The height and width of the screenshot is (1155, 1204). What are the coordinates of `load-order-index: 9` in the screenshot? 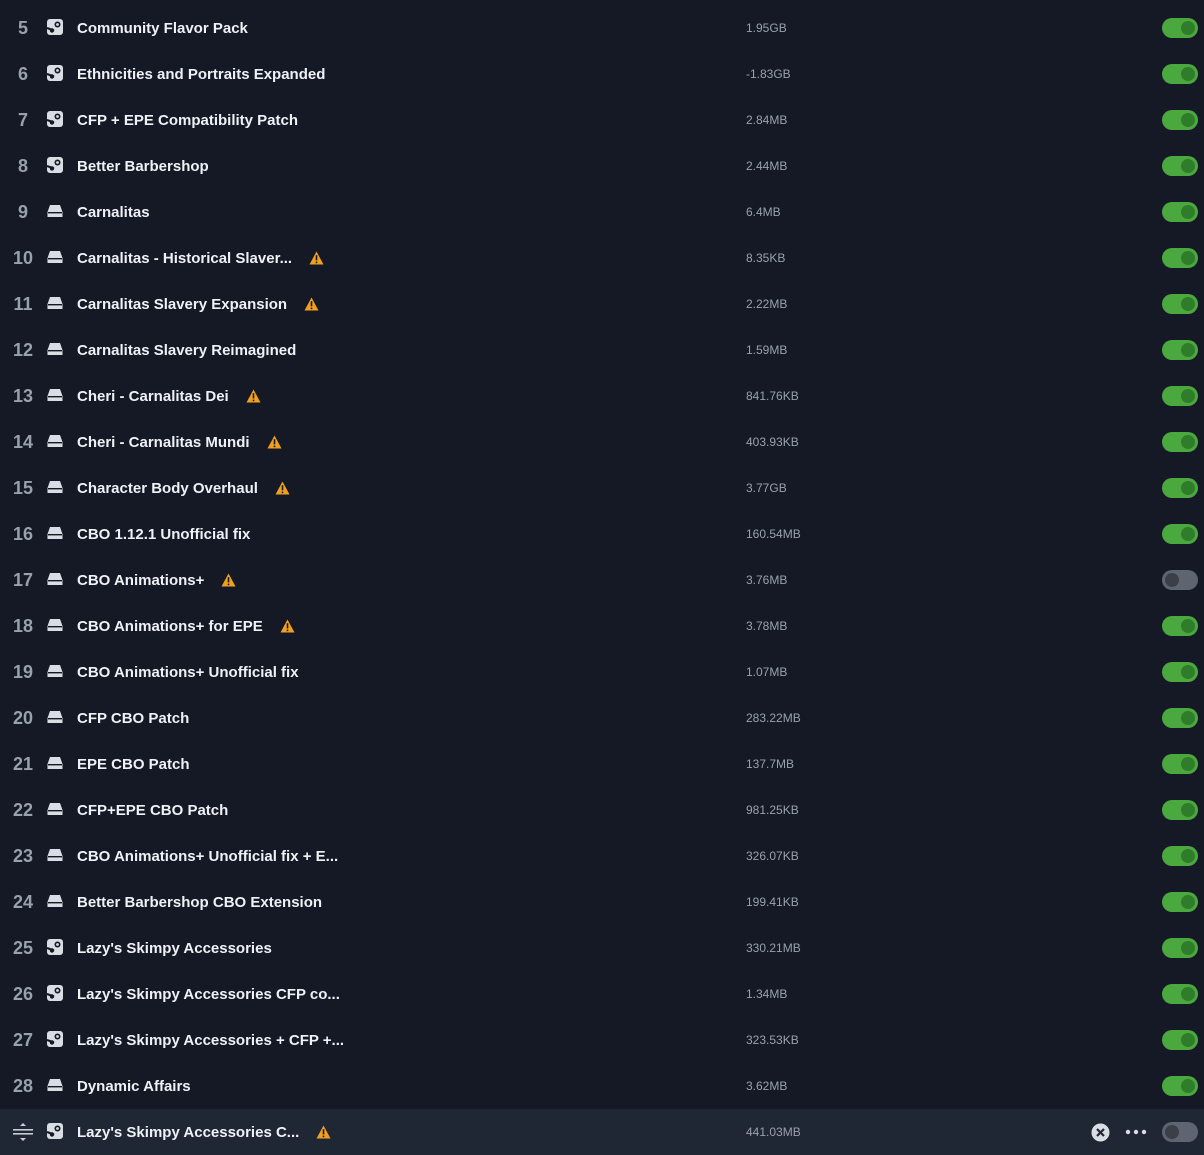 It's located at (22, 212).